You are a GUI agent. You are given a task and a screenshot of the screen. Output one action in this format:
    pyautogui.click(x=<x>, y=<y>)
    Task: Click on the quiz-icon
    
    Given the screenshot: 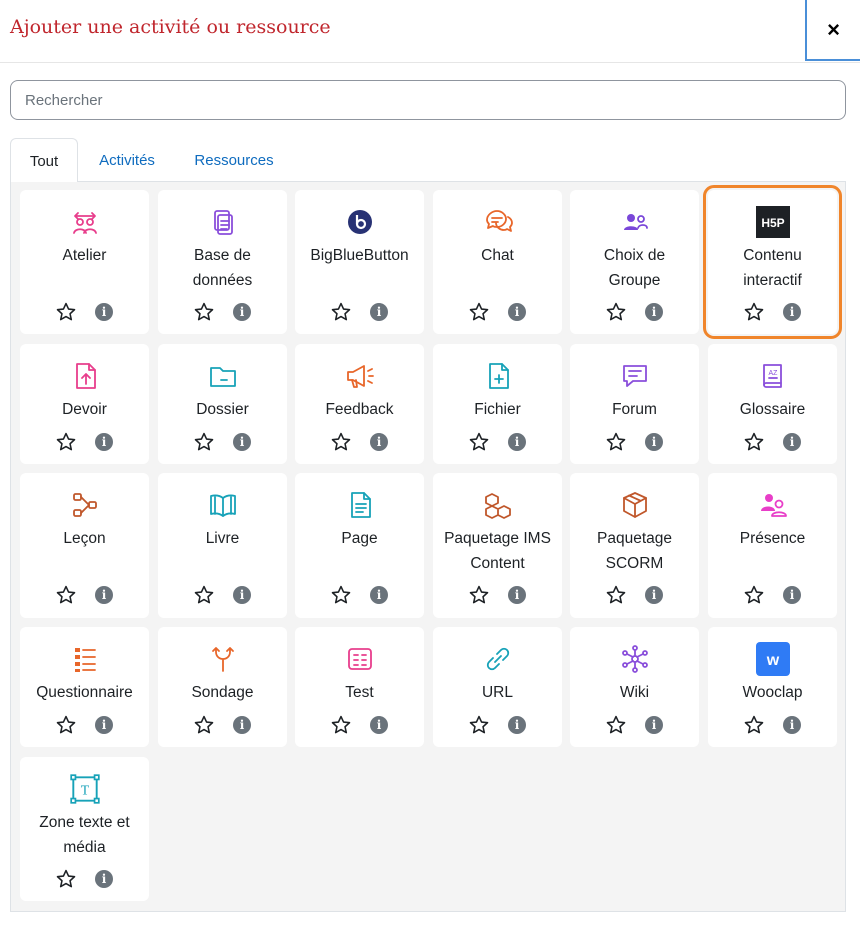 What is the action you would take?
    pyautogui.click(x=360, y=659)
    